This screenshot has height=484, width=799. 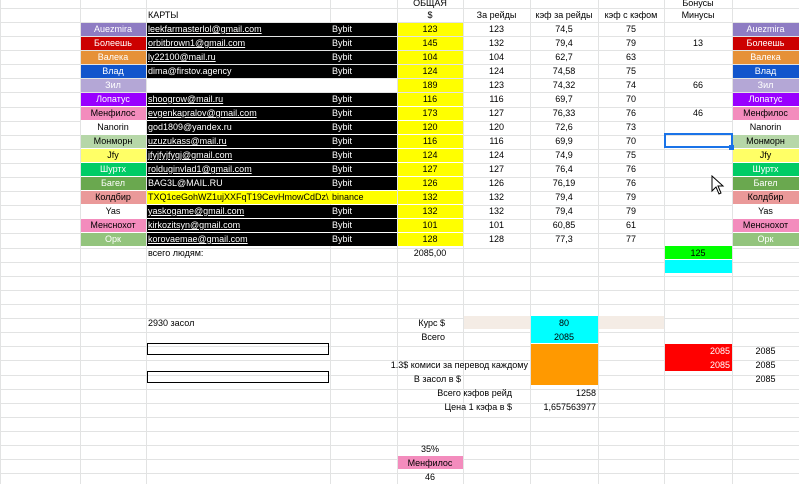 What do you see at coordinates (631, 113) in the screenshot?
I see `row-kfk: 76` at bounding box center [631, 113].